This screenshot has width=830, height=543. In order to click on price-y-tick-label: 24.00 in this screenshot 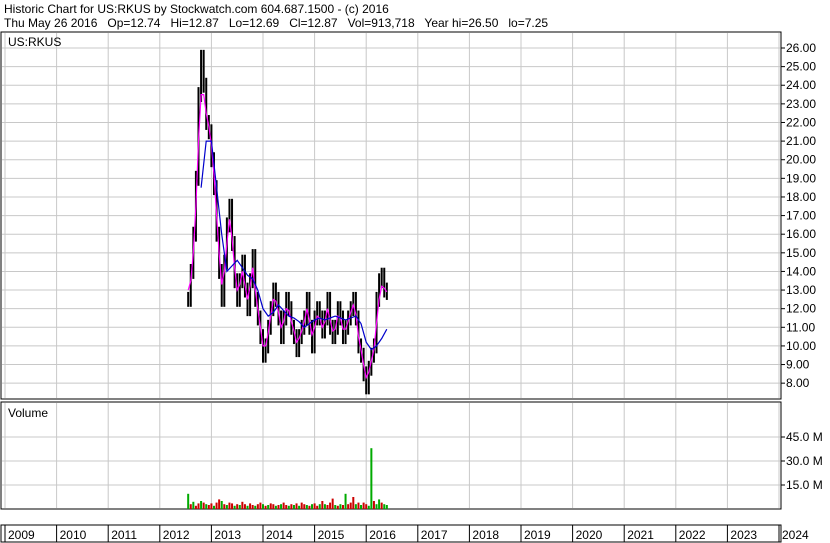, I will do `click(801, 85)`.